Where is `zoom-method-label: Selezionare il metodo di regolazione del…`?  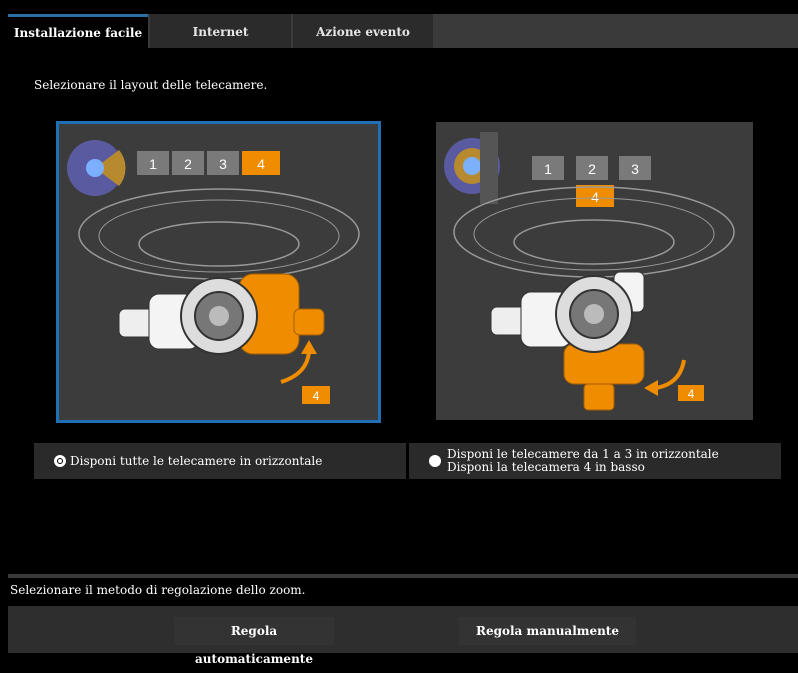 zoom-method-label: Selezionare il metodo di regolazione del… is located at coordinates (158, 590).